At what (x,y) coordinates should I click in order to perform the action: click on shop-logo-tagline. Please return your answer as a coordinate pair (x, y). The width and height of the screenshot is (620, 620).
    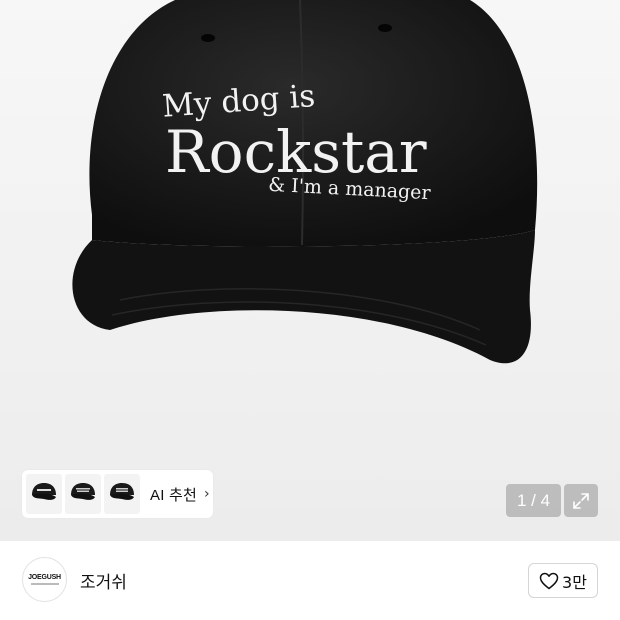
    Looking at the image, I should click on (44, 584).